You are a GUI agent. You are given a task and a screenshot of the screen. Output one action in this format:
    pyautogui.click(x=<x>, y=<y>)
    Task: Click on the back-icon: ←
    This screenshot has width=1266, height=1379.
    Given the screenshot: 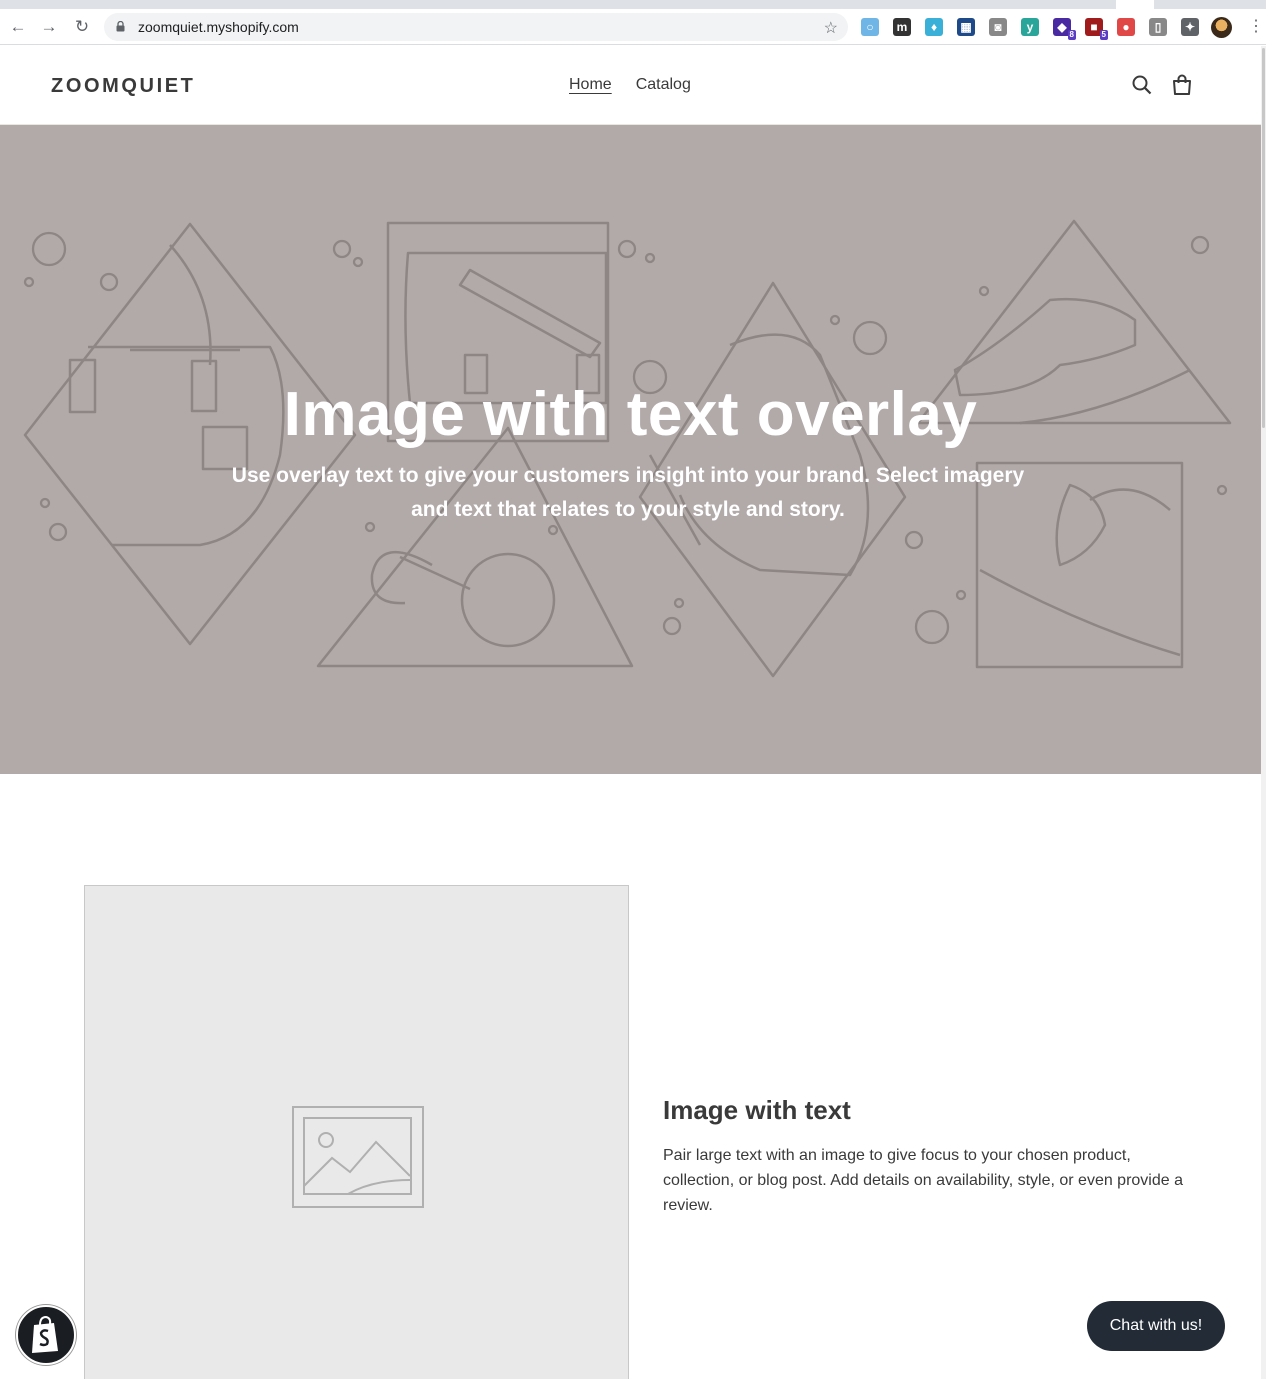 What is the action you would take?
    pyautogui.click(x=18, y=27)
    